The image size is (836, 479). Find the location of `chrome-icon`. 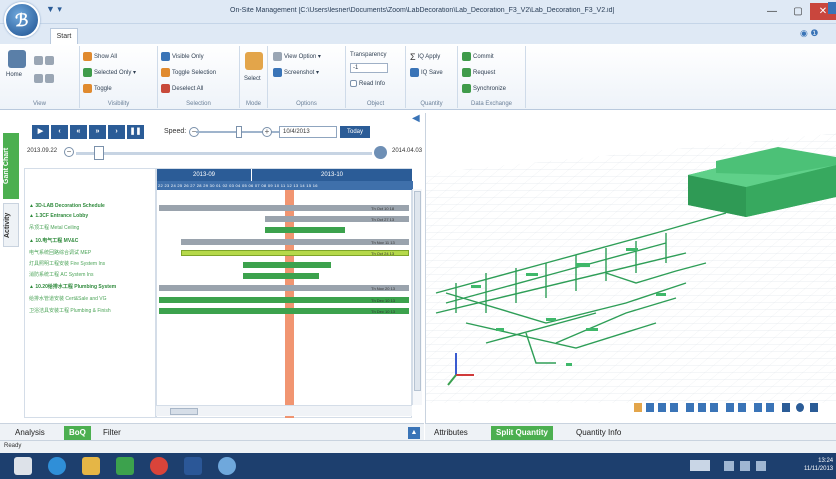

chrome-icon is located at coordinates (159, 466).